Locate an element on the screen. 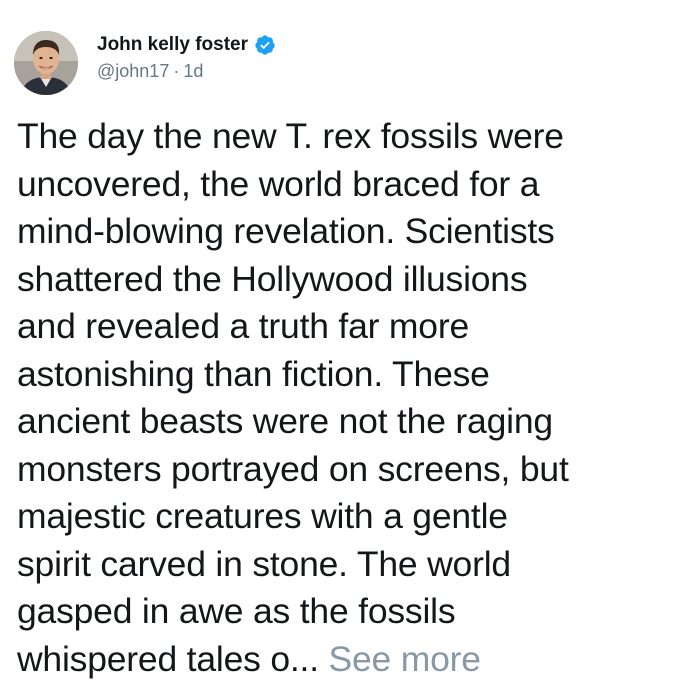 The image size is (700, 700). tweet-meta: @john17 · 1d is located at coordinates (186, 71).